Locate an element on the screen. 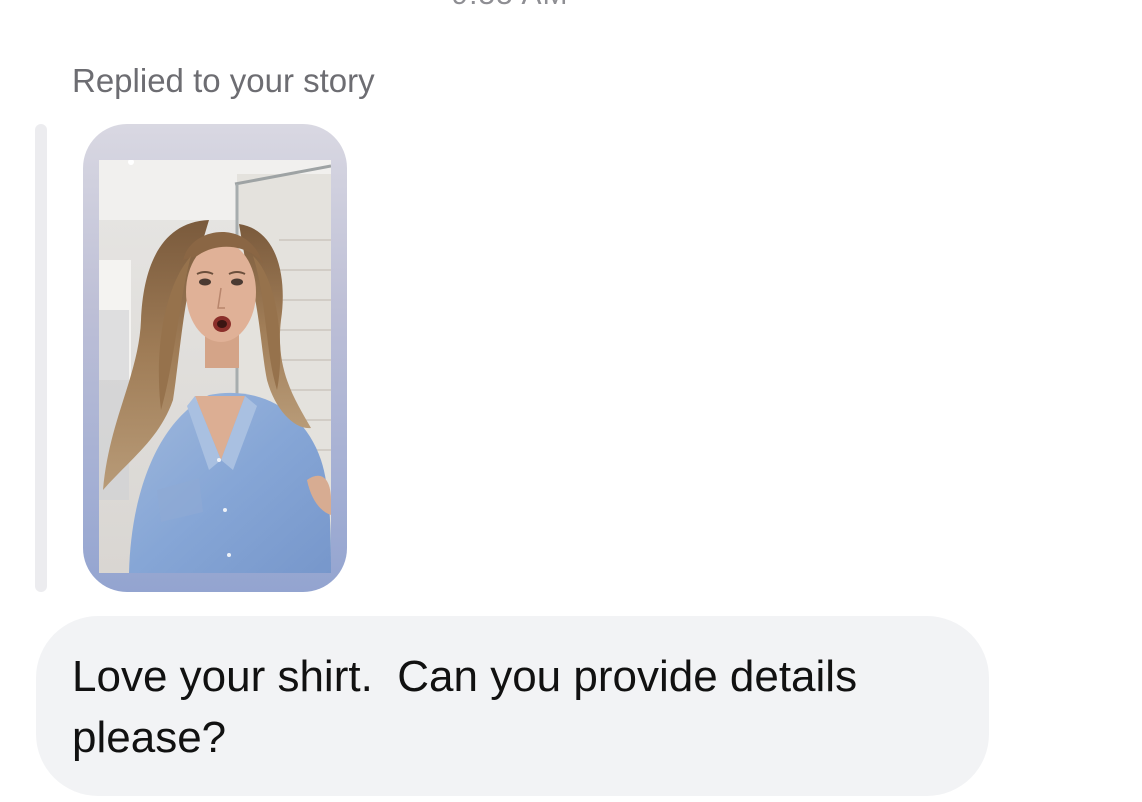  story-thumbnail-image is located at coordinates (215, 366).